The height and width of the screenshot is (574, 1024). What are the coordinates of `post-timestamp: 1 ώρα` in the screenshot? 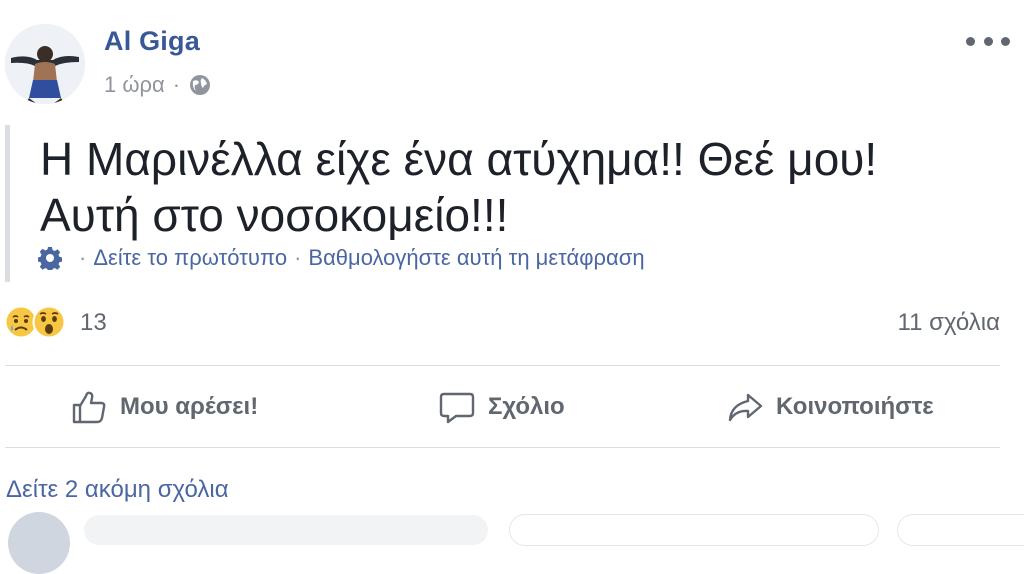 It's located at (134, 85).